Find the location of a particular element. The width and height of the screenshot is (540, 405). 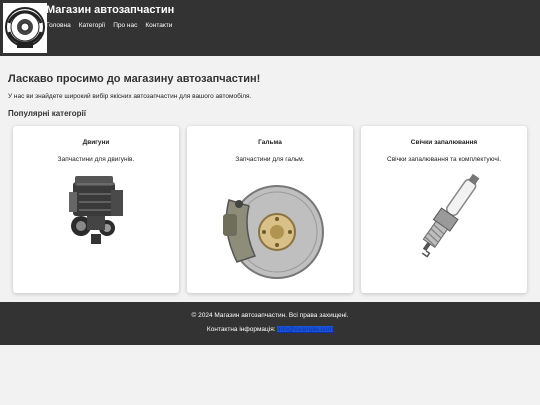

category-description: Запчастини для двигунів. is located at coordinates (96, 159).